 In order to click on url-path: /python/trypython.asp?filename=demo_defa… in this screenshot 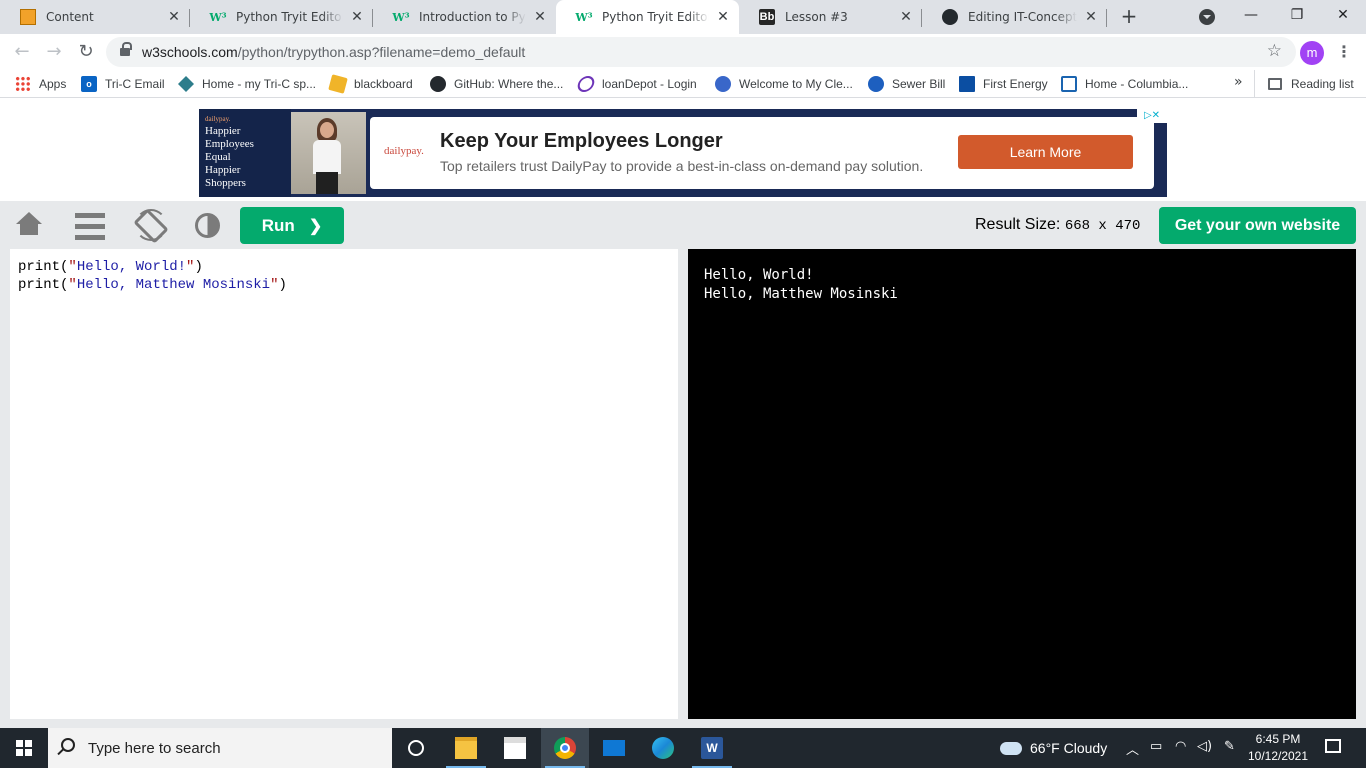, I will do `click(381, 52)`.